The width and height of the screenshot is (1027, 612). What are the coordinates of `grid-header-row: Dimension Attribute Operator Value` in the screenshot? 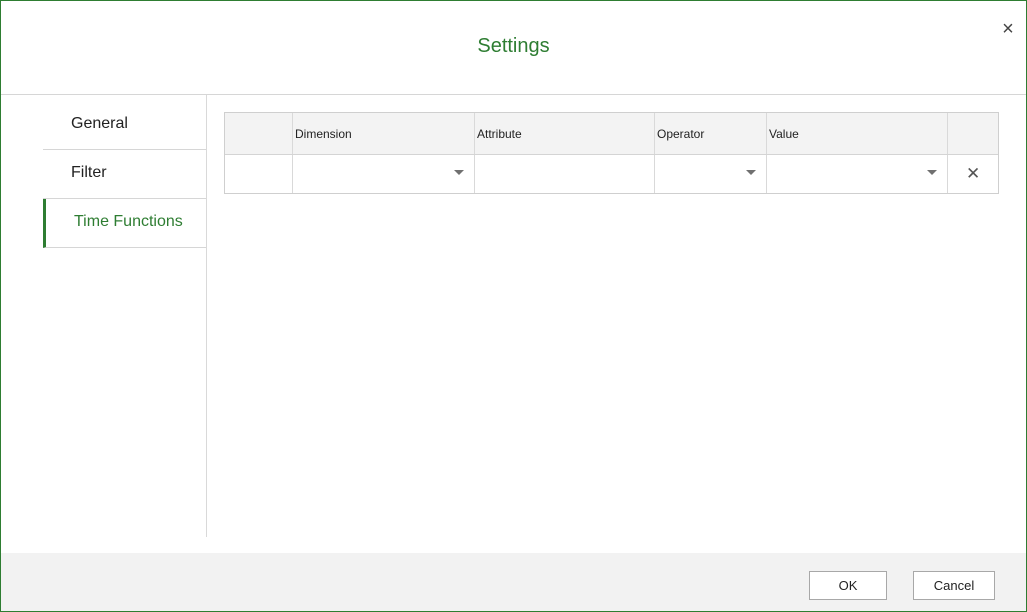 It's located at (611, 134).